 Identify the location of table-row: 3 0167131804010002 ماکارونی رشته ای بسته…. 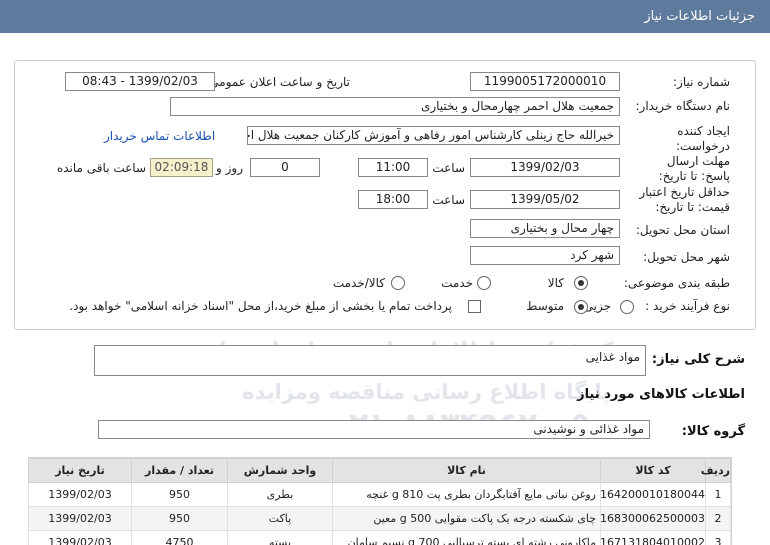
(379, 537).